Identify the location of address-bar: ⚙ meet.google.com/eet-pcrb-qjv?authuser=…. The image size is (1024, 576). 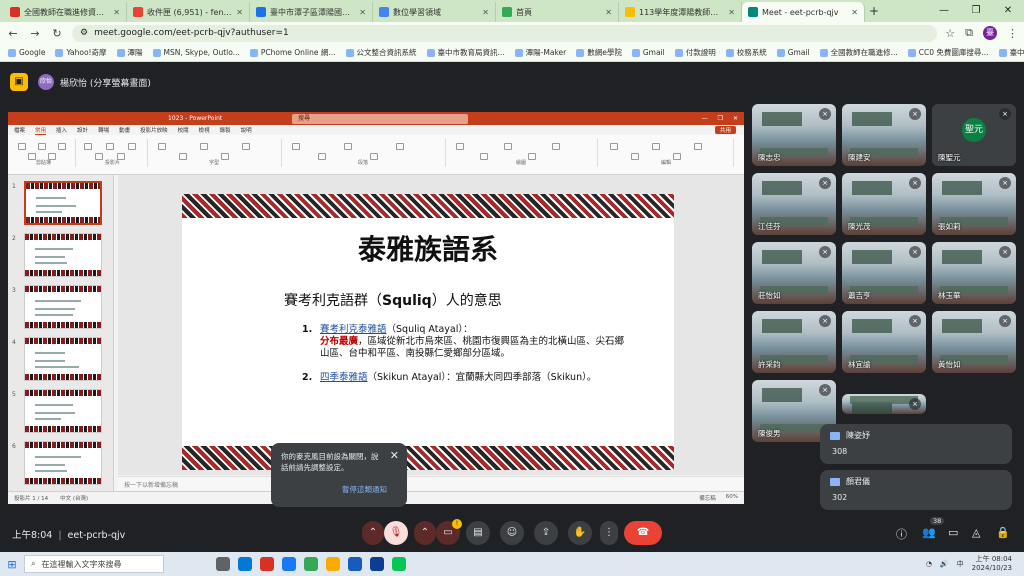
(505, 33).